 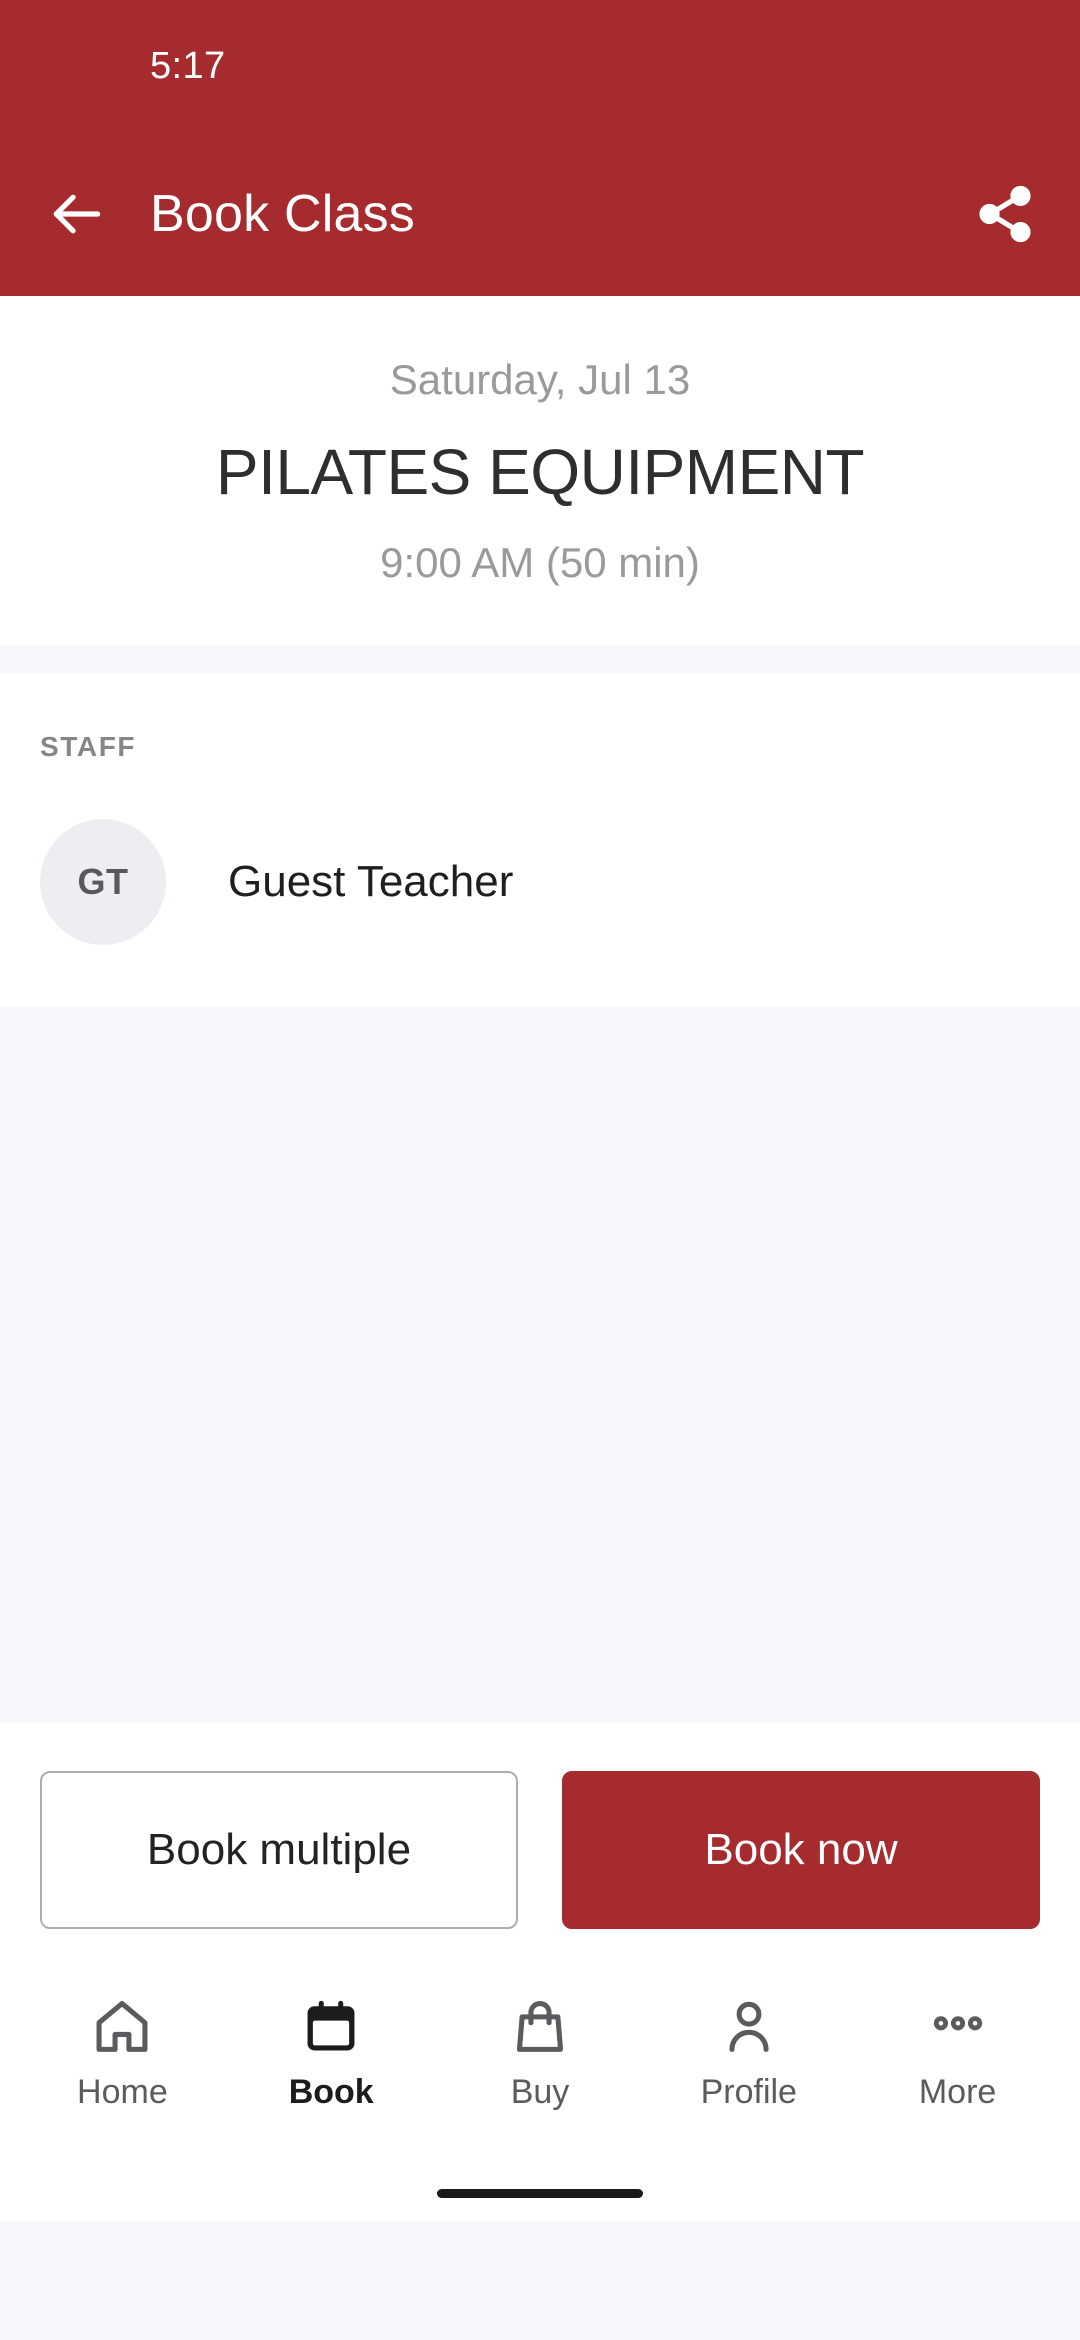 I want to click on nav-label-more: More, so click(x=957, y=2092).